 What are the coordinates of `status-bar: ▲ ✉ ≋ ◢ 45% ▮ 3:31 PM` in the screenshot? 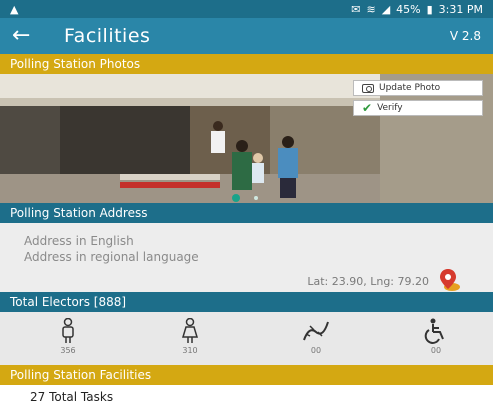 It's located at (246, 9).